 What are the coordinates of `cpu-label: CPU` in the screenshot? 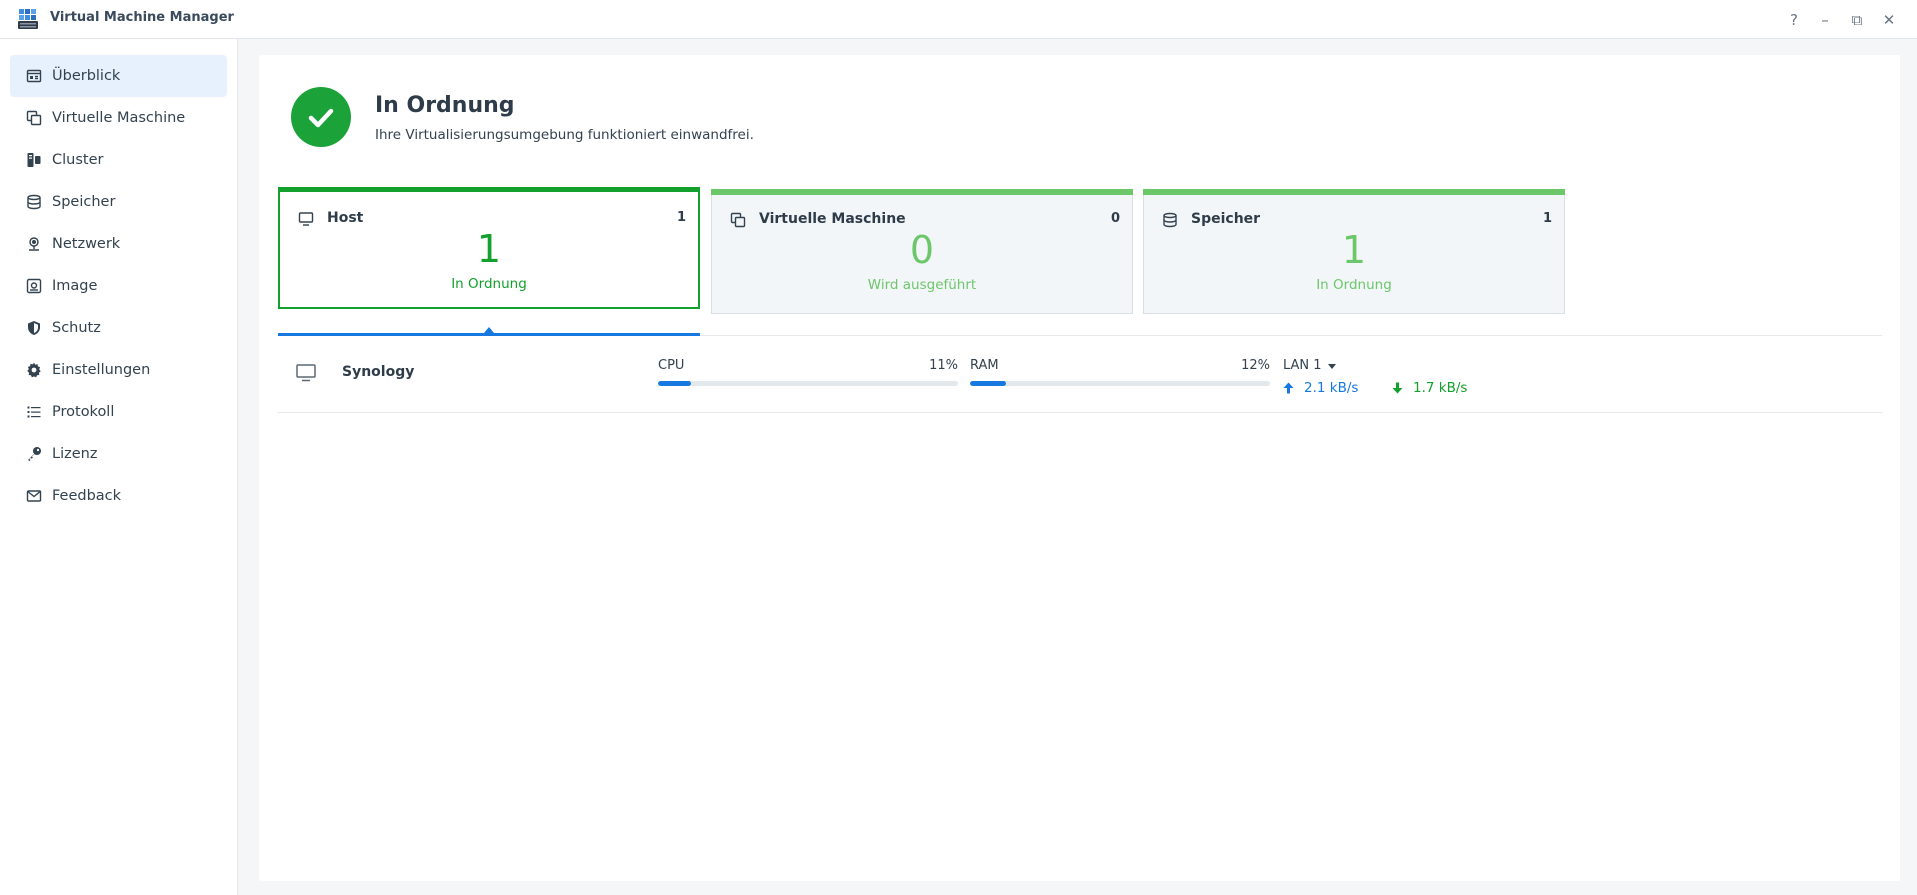 It's located at (671, 365).